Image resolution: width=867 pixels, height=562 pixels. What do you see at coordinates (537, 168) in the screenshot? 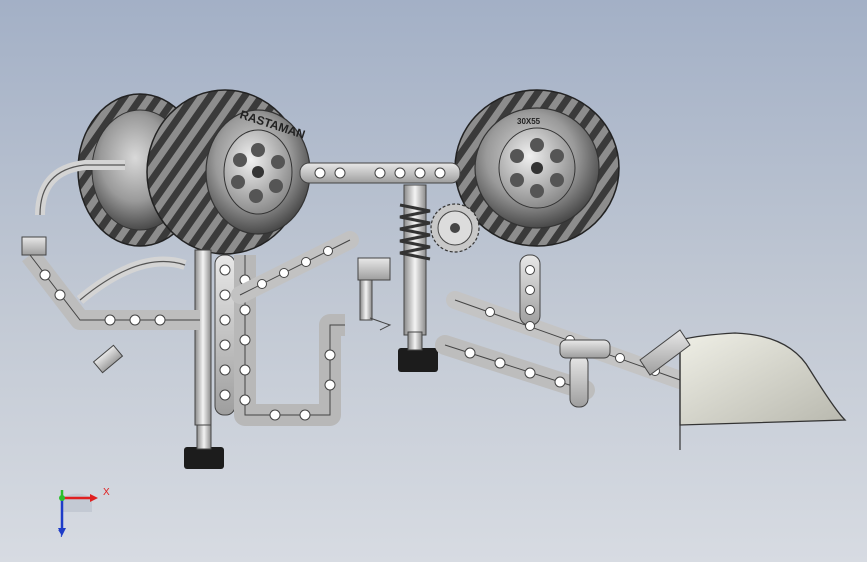
I see `front-tire: 30X55` at bounding box center [537, 168].